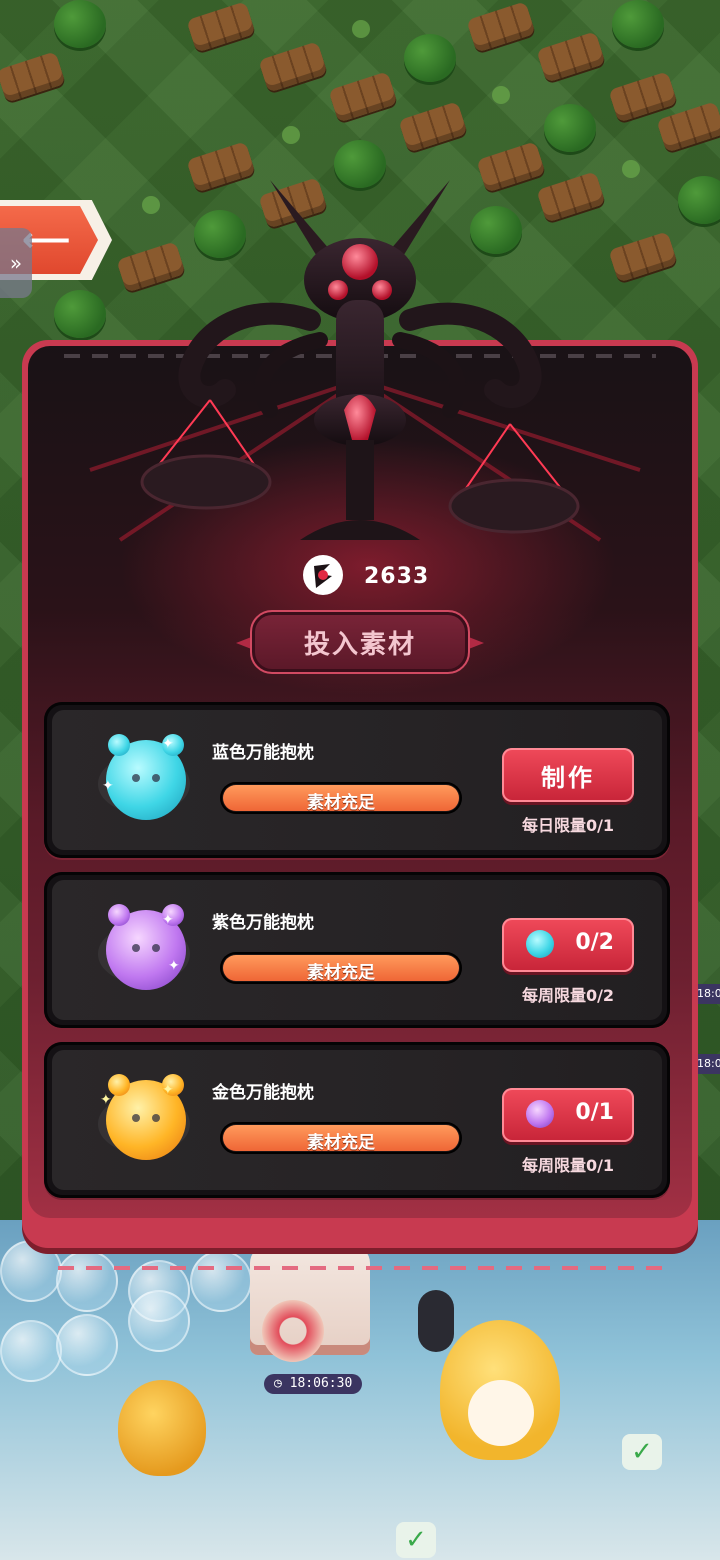  I want to click on build-timer-text: 18:06:30, so click(321, 1383).